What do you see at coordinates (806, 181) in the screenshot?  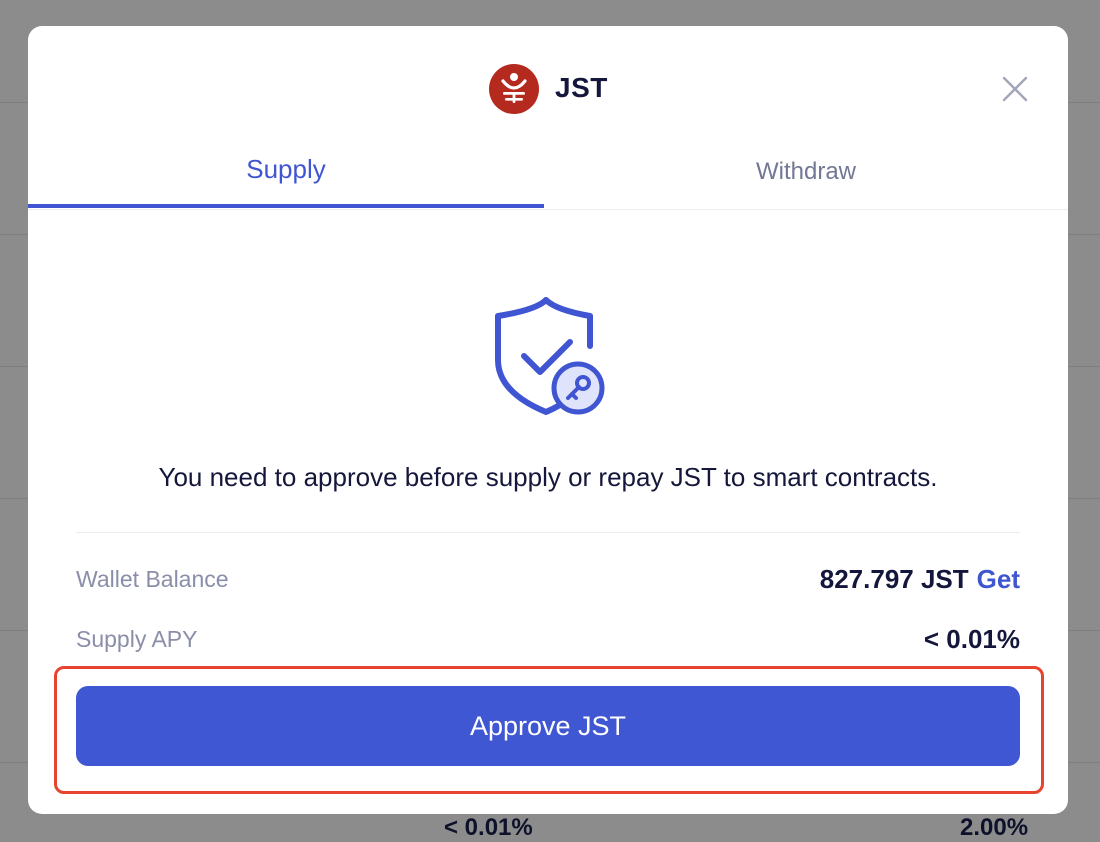 I see `tab-withdraw: Withdraw` at bounding box center [806, 181].